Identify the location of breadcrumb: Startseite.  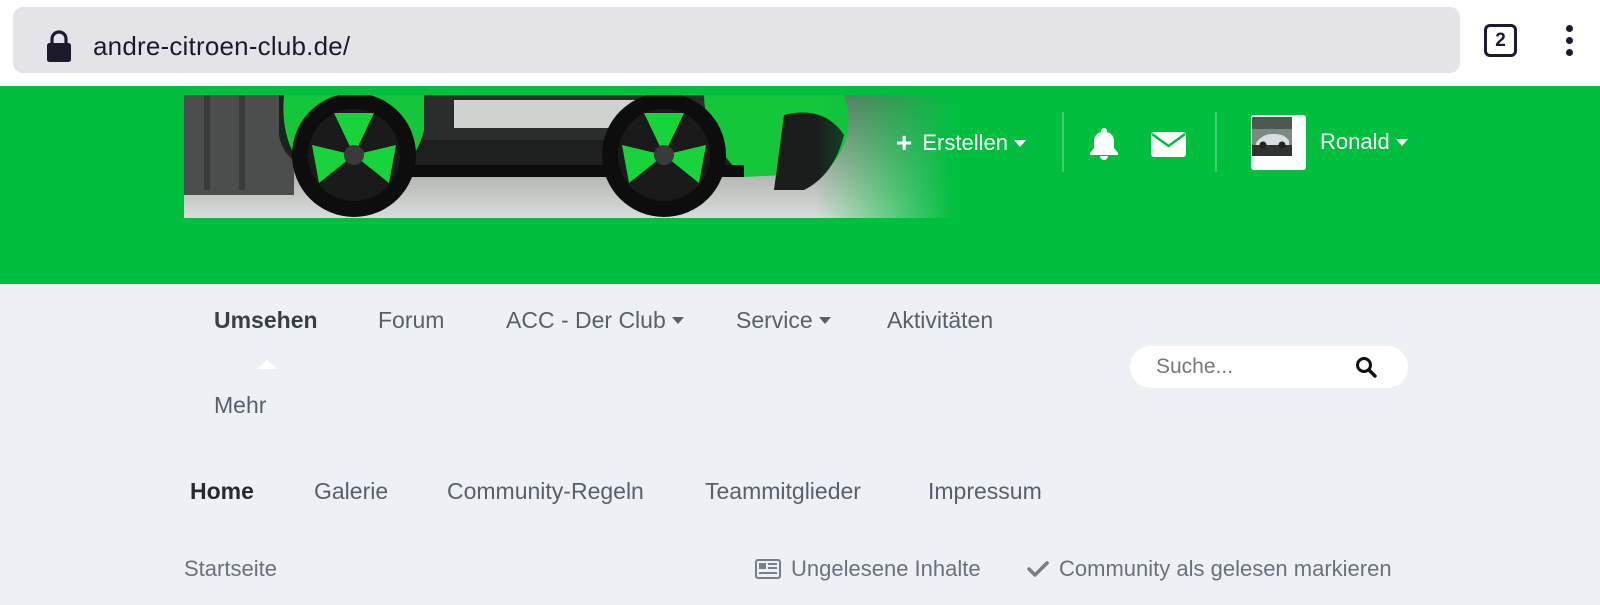
(230, 569).